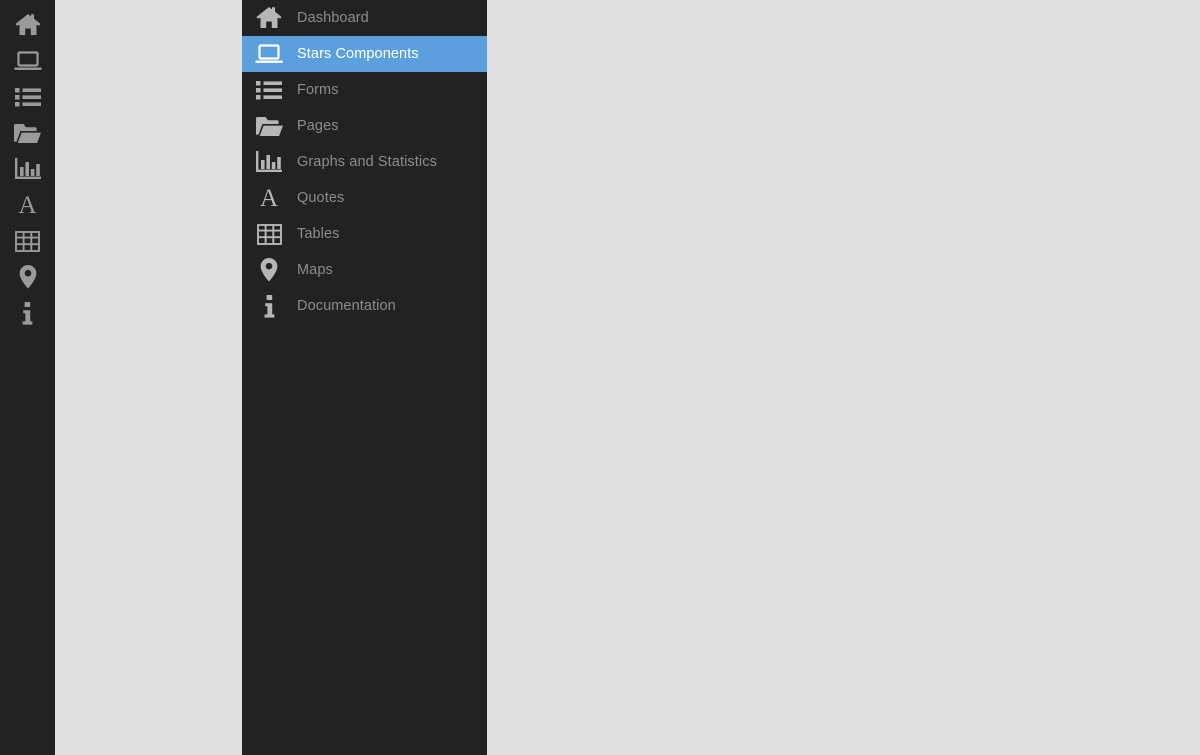 The image size is (1200, 755). What do you see at coordinates (318, 90) in the screenshot?
I see `menu-item-label: Forms` at bounding box center [318, 90].